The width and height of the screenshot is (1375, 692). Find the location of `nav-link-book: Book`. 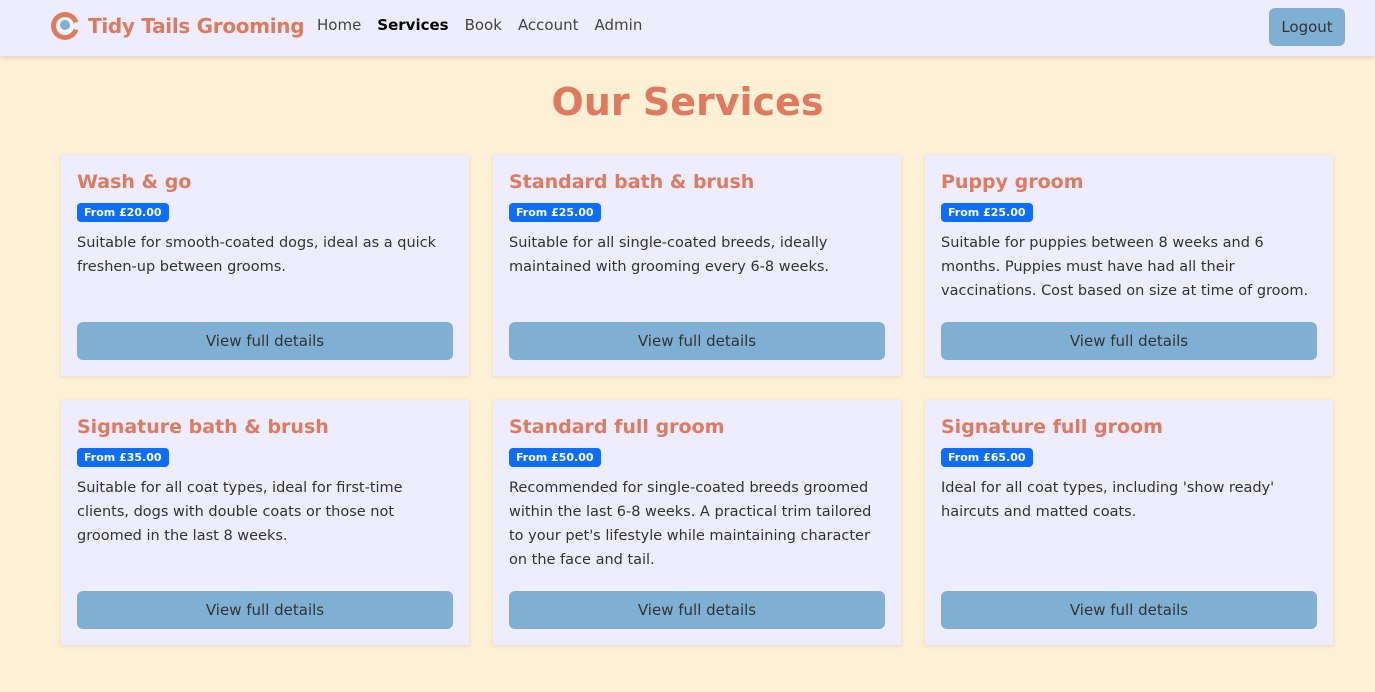

nav-link-book: Book is located at coordinates (483, 25).